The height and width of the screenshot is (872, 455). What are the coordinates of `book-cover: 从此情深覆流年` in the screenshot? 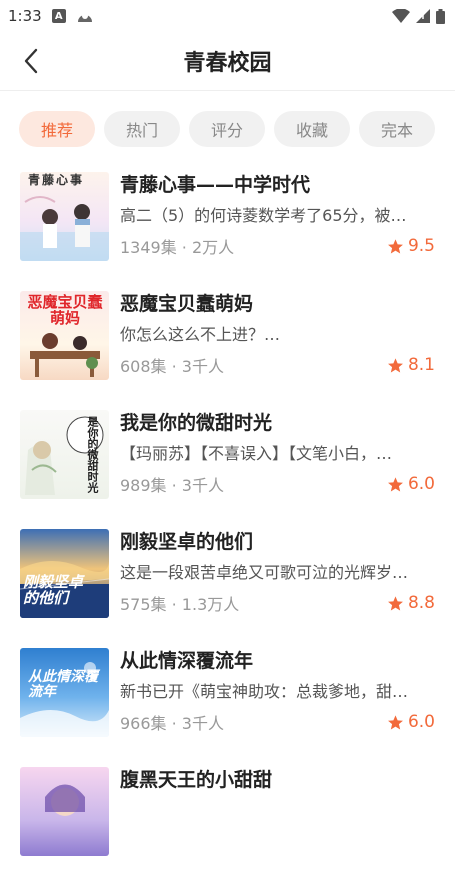 It's located at (64, 692).